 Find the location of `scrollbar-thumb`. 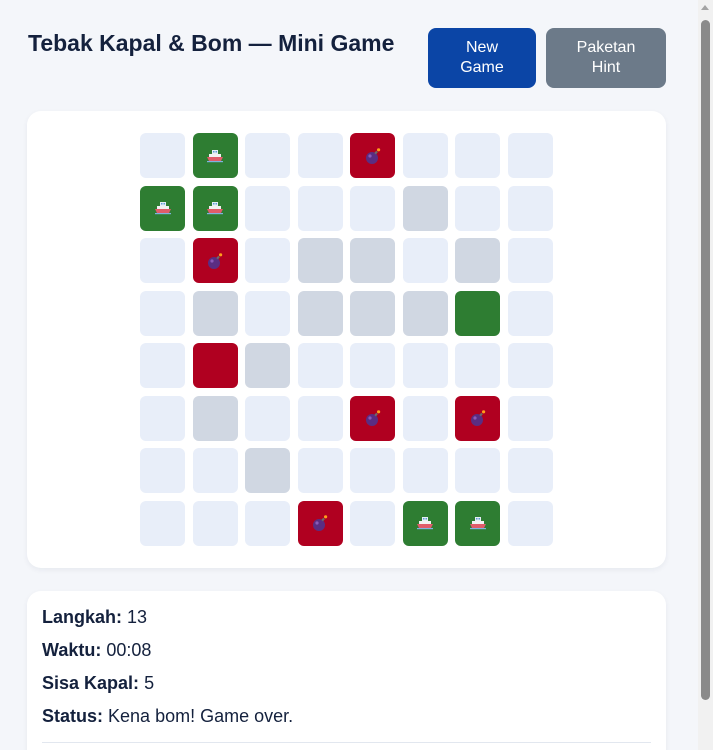

scrollbar-thumb is located at coordinates (705, 360).